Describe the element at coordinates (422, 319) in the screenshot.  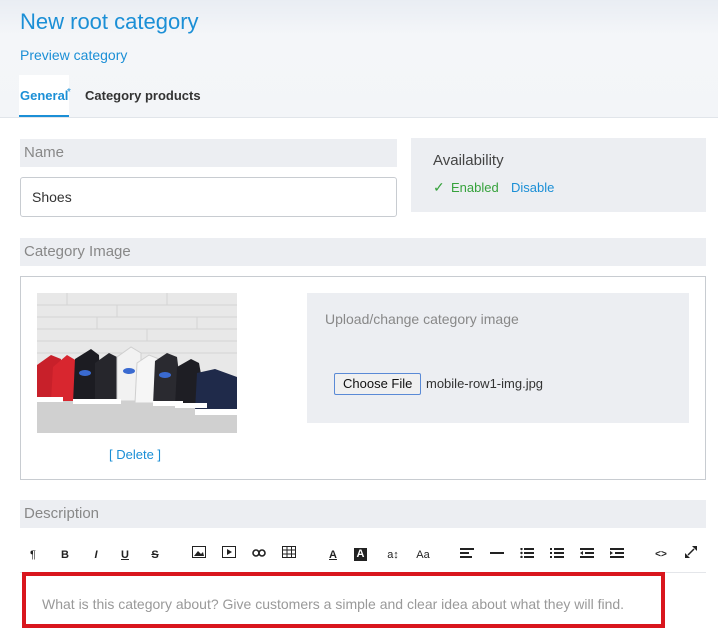
I see `upload-title: Upload/change category image` at that location.